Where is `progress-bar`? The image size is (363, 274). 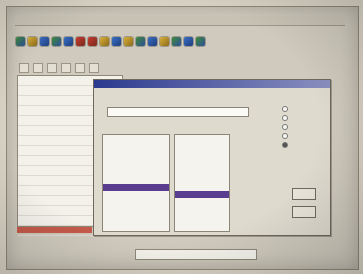 progress-bar is located at coordinates (54, 230).